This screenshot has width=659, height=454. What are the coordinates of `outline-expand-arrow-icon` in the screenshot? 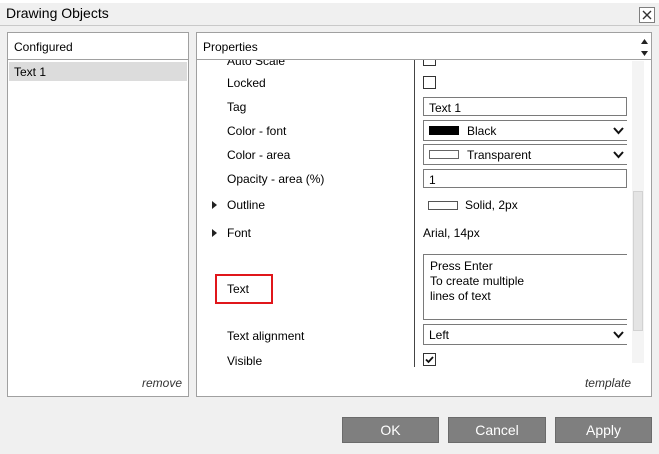 It's located at (214, 205).